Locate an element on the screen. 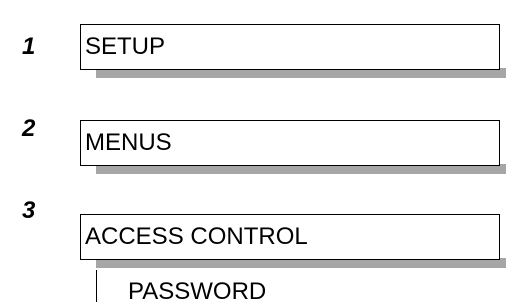 Image resolution: width=506 pixels, height=306 pixels. menu-item-access-control: ACCESS CONTROL is located at coordinates (290, 237).